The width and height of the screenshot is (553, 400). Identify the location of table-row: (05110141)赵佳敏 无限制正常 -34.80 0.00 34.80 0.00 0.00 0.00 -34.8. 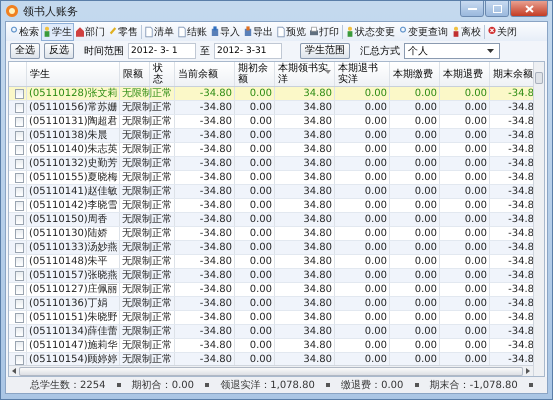
(271, 192).